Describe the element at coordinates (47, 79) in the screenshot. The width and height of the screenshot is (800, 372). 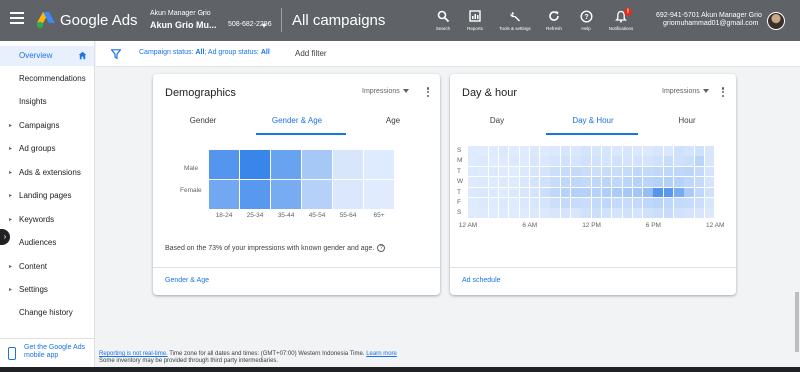
I see `sidebar-item-recommendations: Recommendations` at that location.